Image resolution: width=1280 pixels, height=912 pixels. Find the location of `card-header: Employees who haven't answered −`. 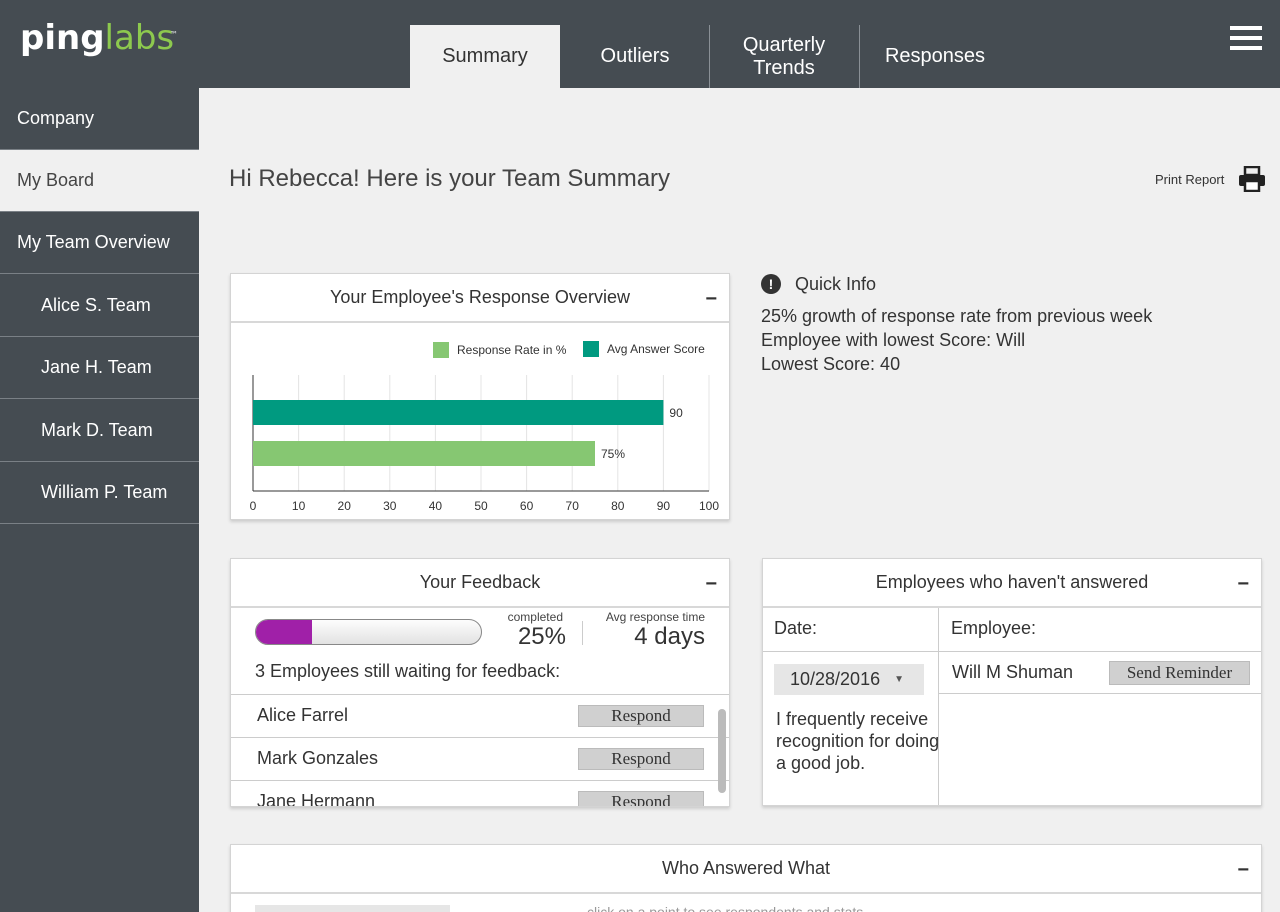

card-header: Employees who haven't answered − is located at coordinates (1012, 583).